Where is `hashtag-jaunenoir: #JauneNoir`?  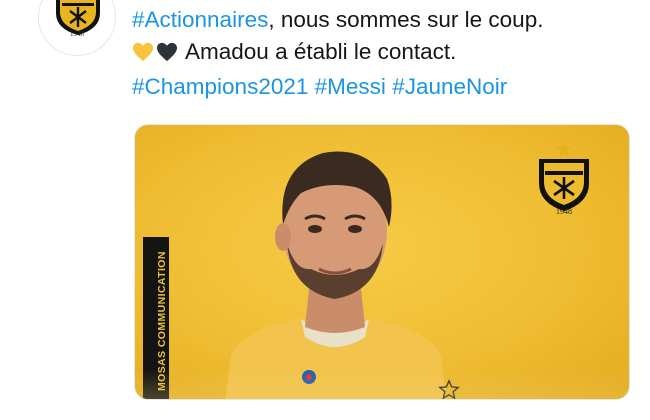
hashtag-jaunenoir: #JauneNoir is located at coordinates (449, 86).